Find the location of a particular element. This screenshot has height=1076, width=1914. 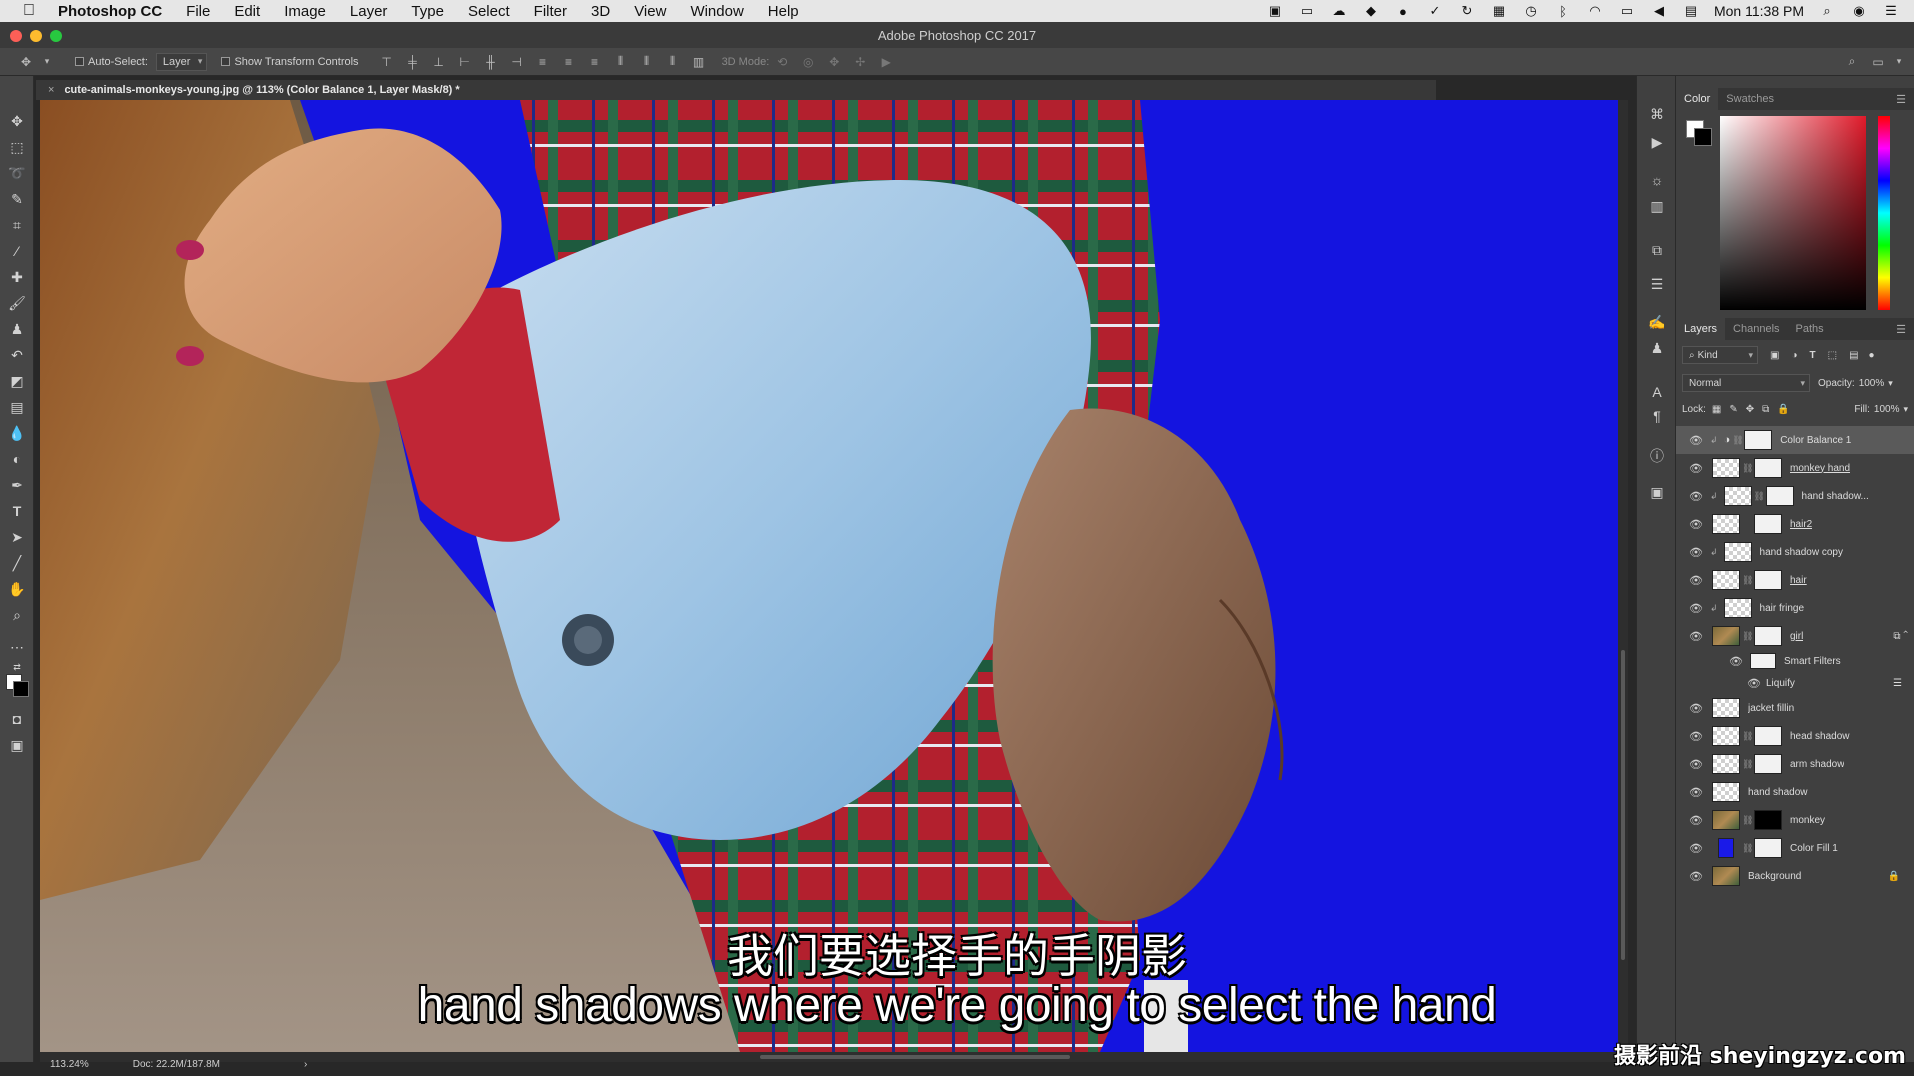

quick-select-tool-icon: ✎ is located at coordinates (17, 199).